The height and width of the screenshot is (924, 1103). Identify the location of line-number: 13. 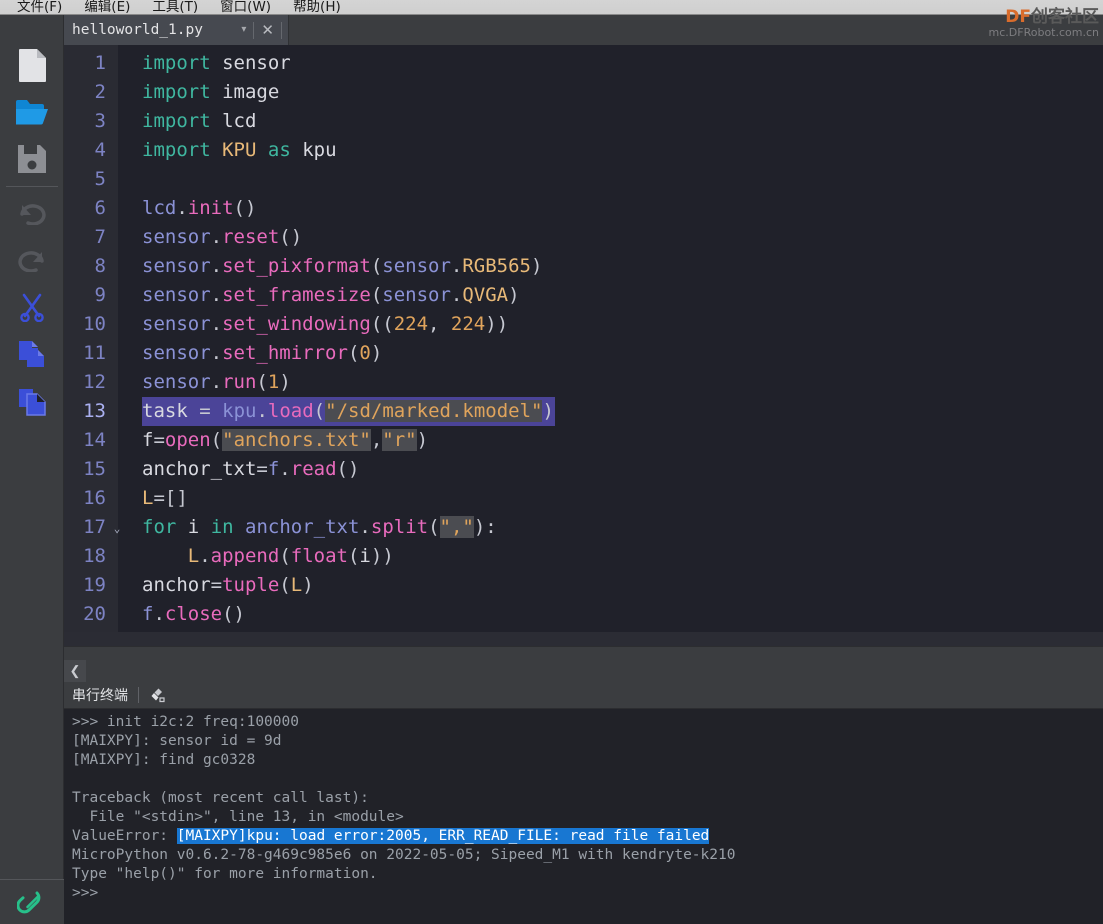
(94, 411).